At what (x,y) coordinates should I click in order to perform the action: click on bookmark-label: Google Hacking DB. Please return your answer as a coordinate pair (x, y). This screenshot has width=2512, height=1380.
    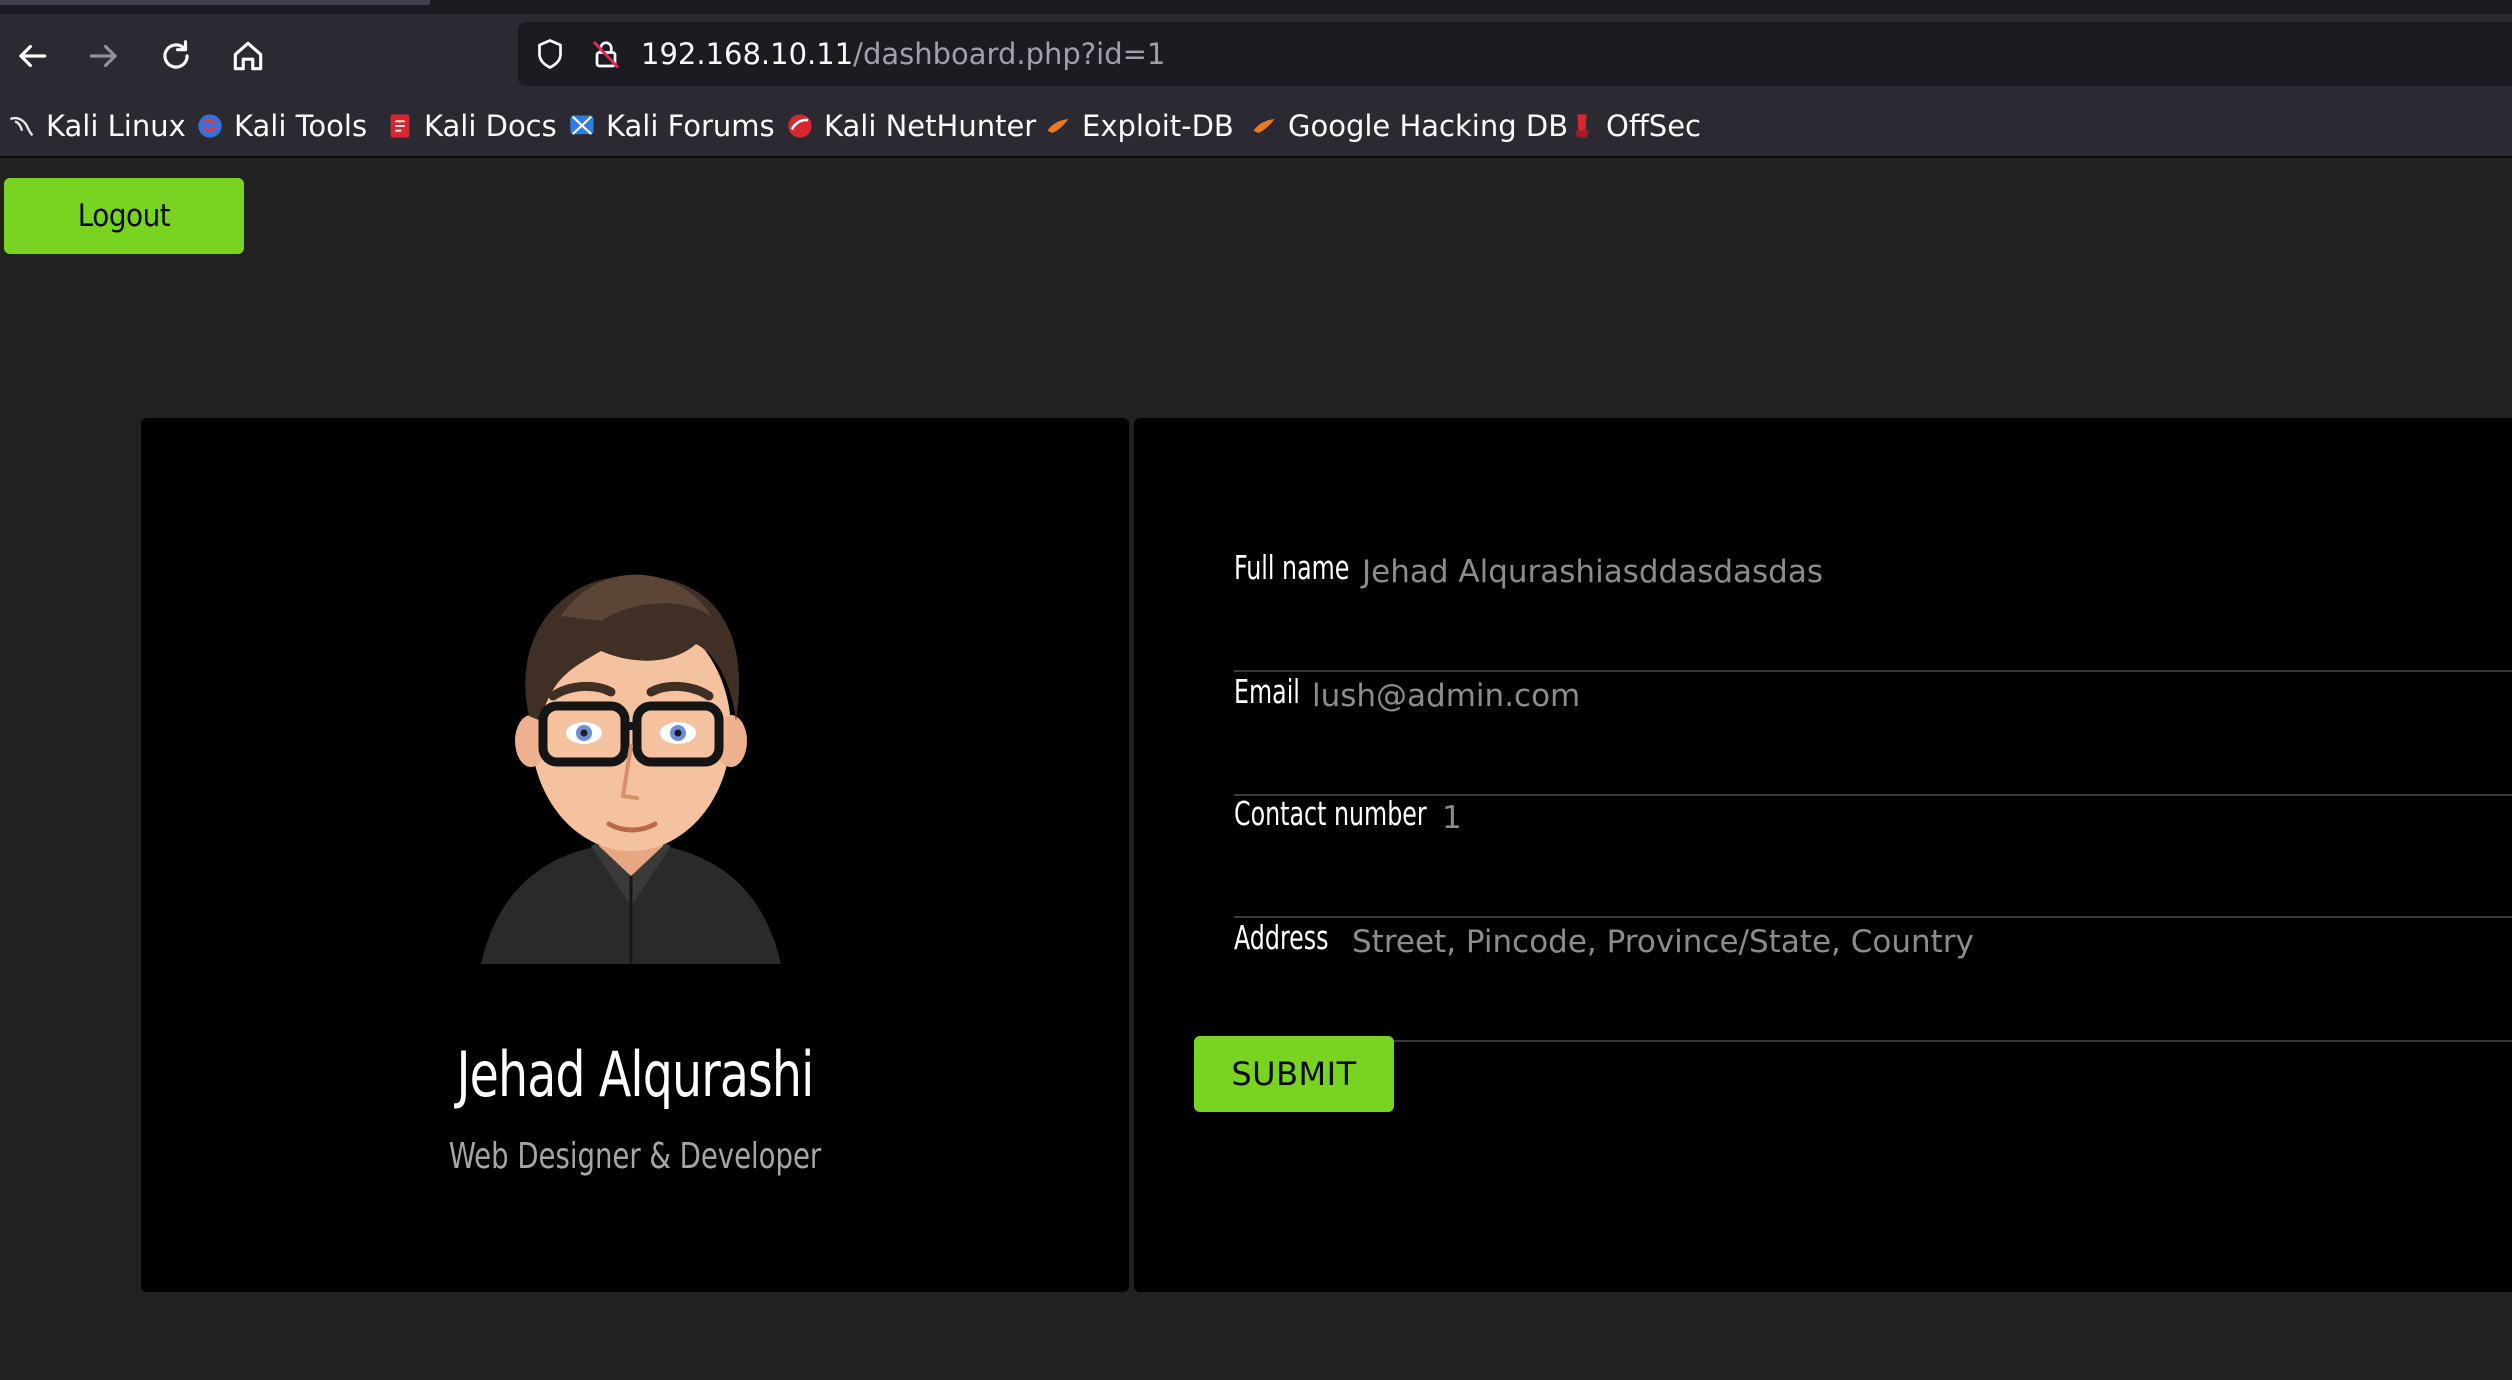
    Looking at the image, I should click on (1428, 126).